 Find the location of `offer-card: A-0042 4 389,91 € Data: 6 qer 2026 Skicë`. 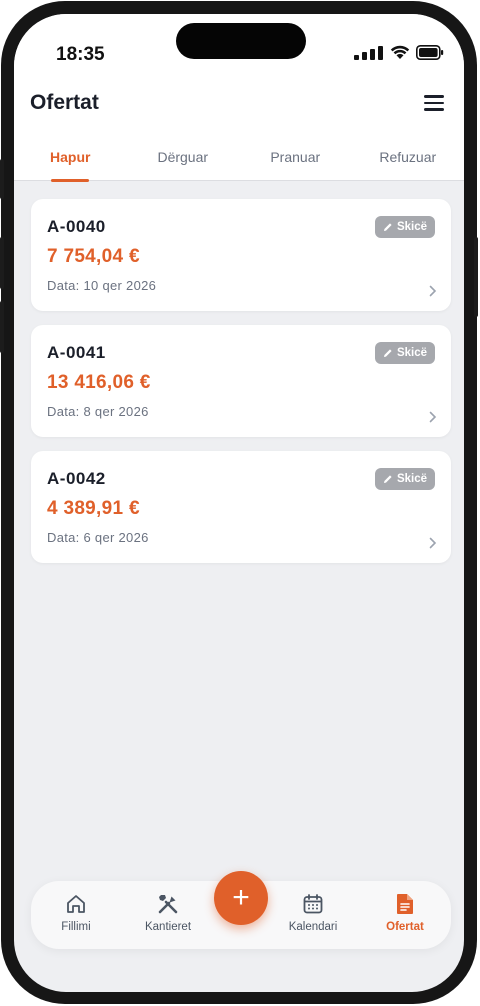

offer-card: A-0042 4 389,91 € Data: 6 qer 2026 Skicë is located at coordinates (241, 507).